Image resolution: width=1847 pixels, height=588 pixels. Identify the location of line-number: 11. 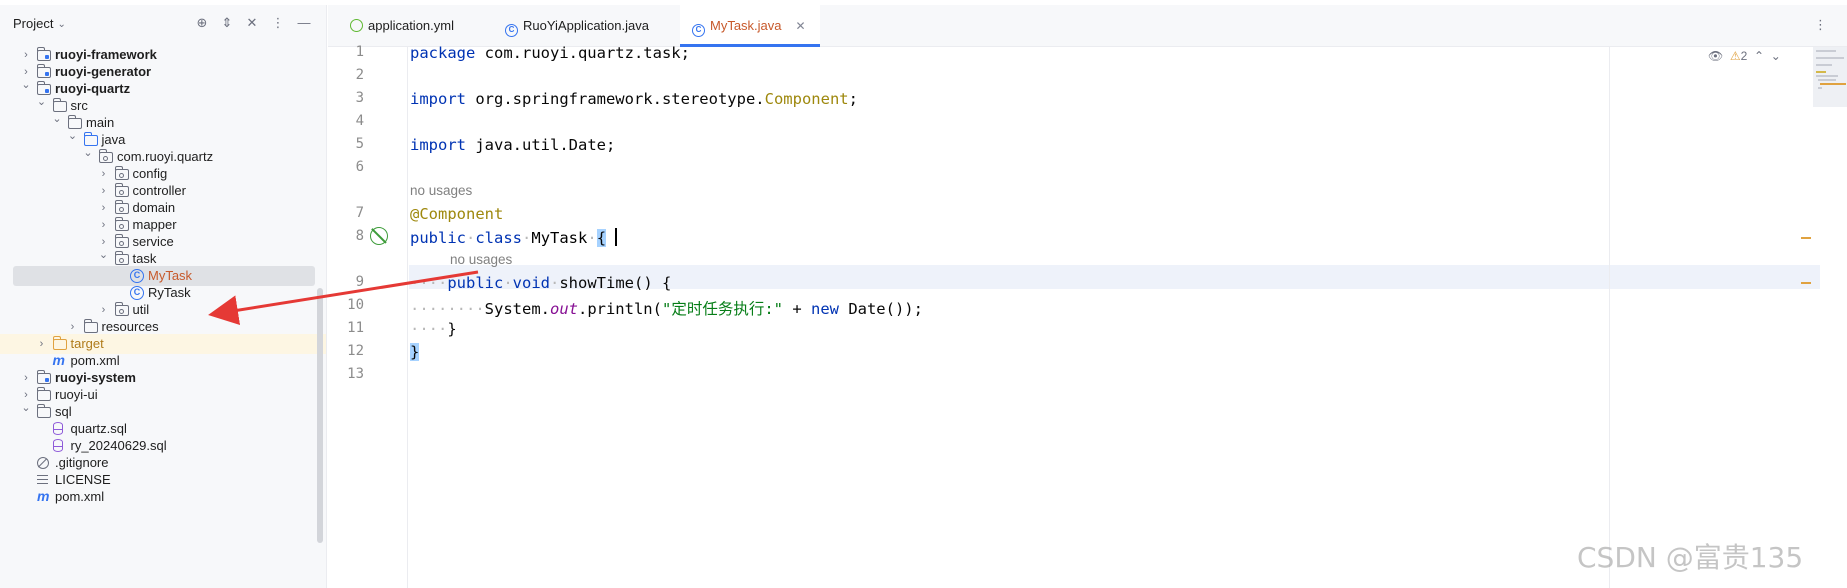
(355, 328).